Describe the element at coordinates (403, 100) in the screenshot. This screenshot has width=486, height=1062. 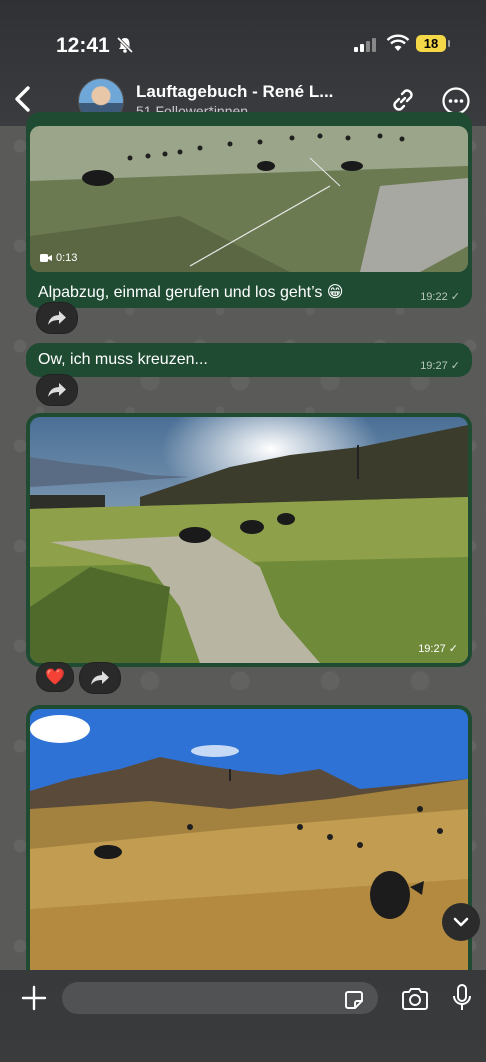
I see `link-icon` at that location.